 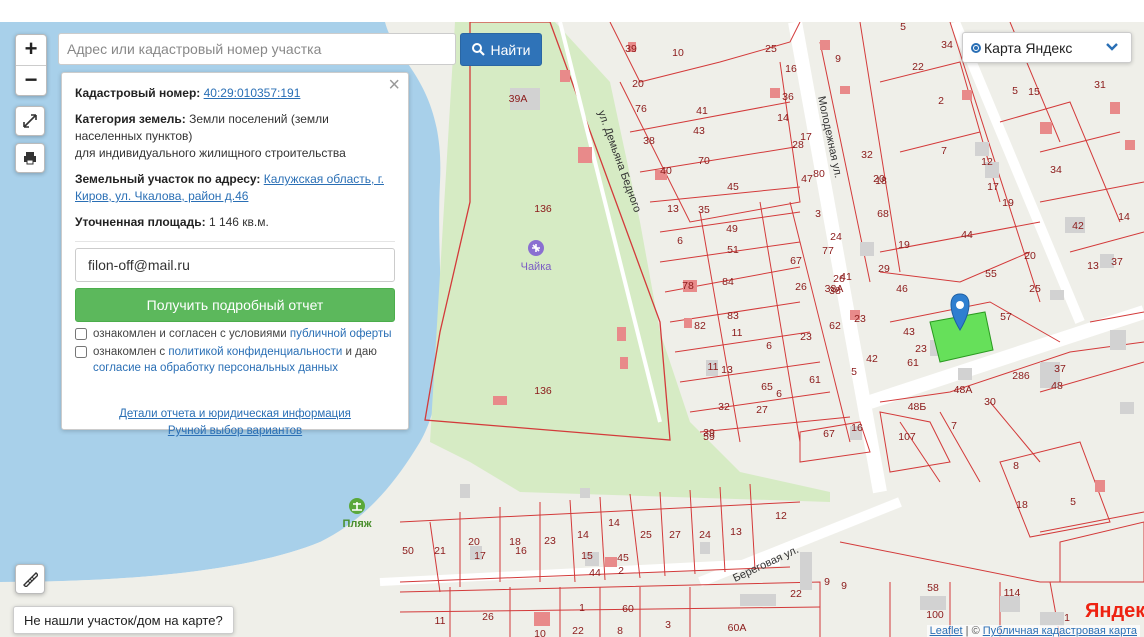 I want to click on expand-icon, so click(x=30, y=121).